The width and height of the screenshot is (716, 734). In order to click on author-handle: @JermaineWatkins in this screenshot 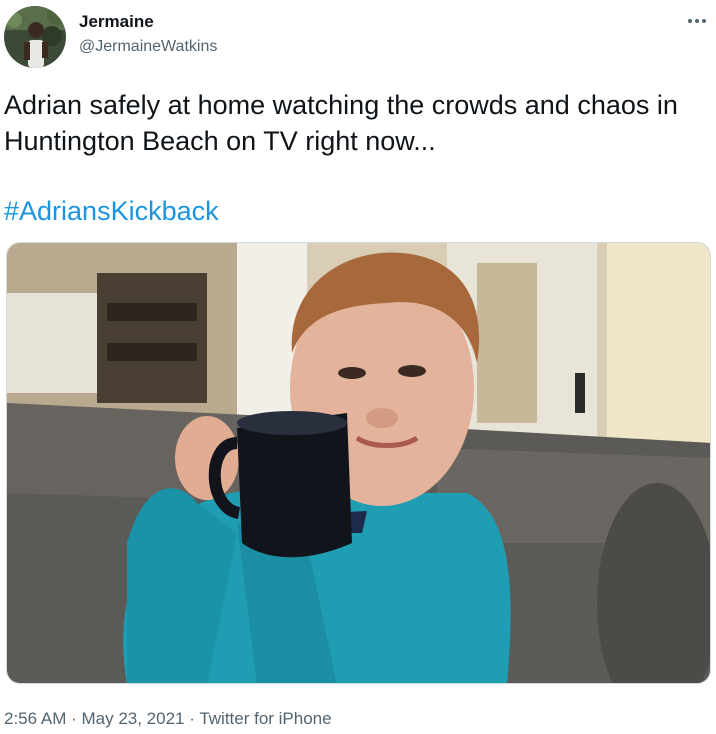, I will do `click(148, 47)`.